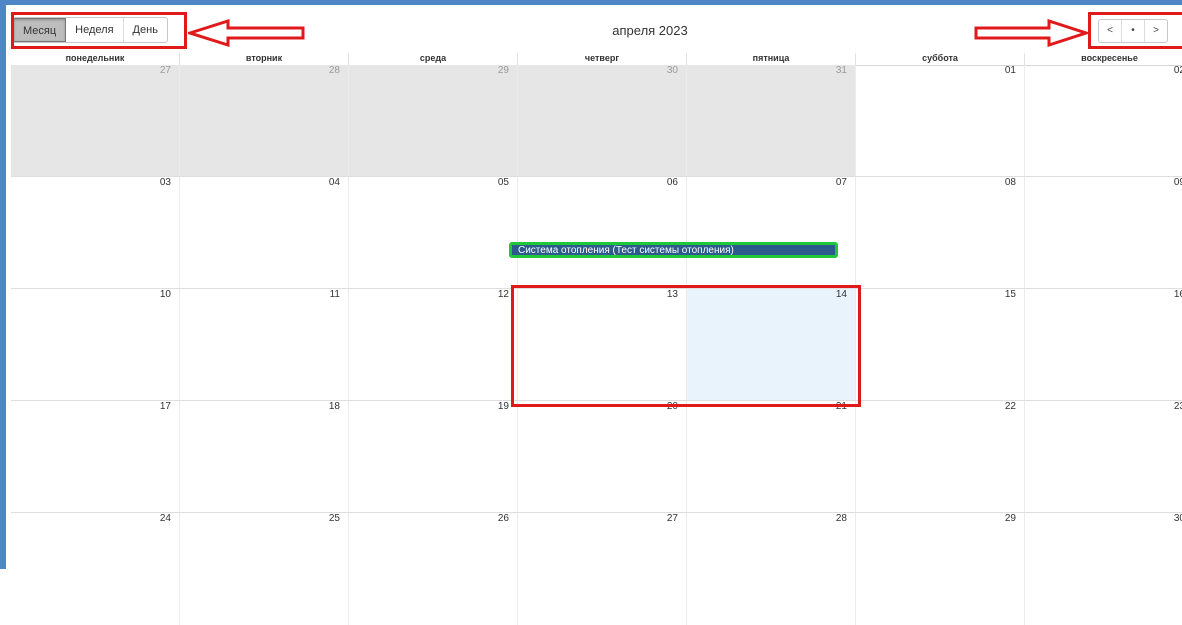  Describe the element at coordinates (1103, 344) in the screenshot. I see `day-cell: 16` at that location.